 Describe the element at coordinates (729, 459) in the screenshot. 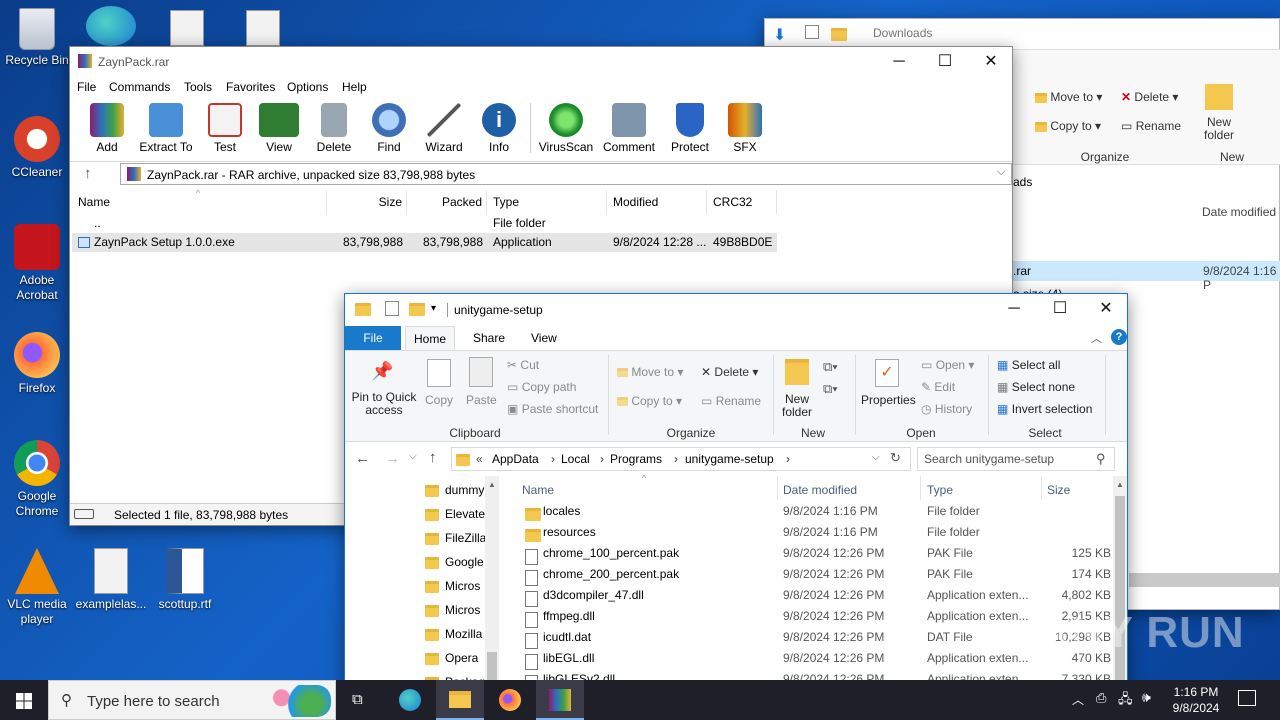

I see `breadcrumb-unitygame-setup: unitygame-setup` at that location.